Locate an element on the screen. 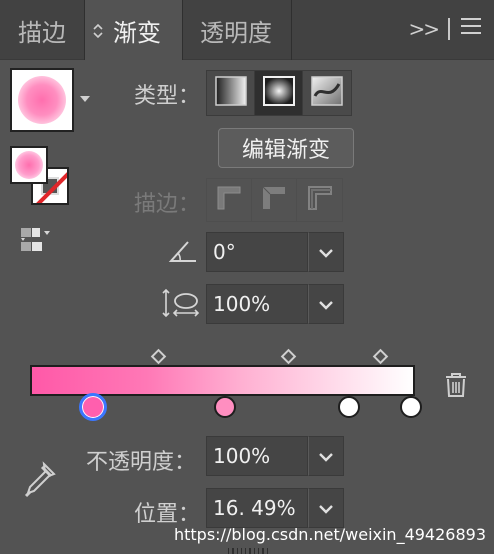 The image size is (494, 554). panel-tab-bar: 描边 渐变 透明度 >> is located at coordinates (247, 30).